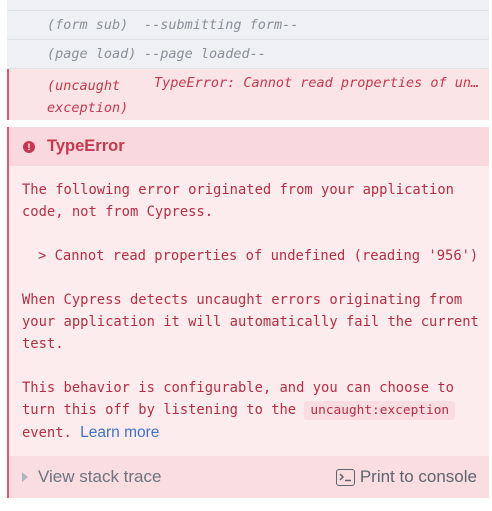 Image resolution: width=492 pixels, height=511 pixels. Describe the element at coordinates (418, 476) in the screenshot. I see `print-to-console-label: Print to console` at that location.